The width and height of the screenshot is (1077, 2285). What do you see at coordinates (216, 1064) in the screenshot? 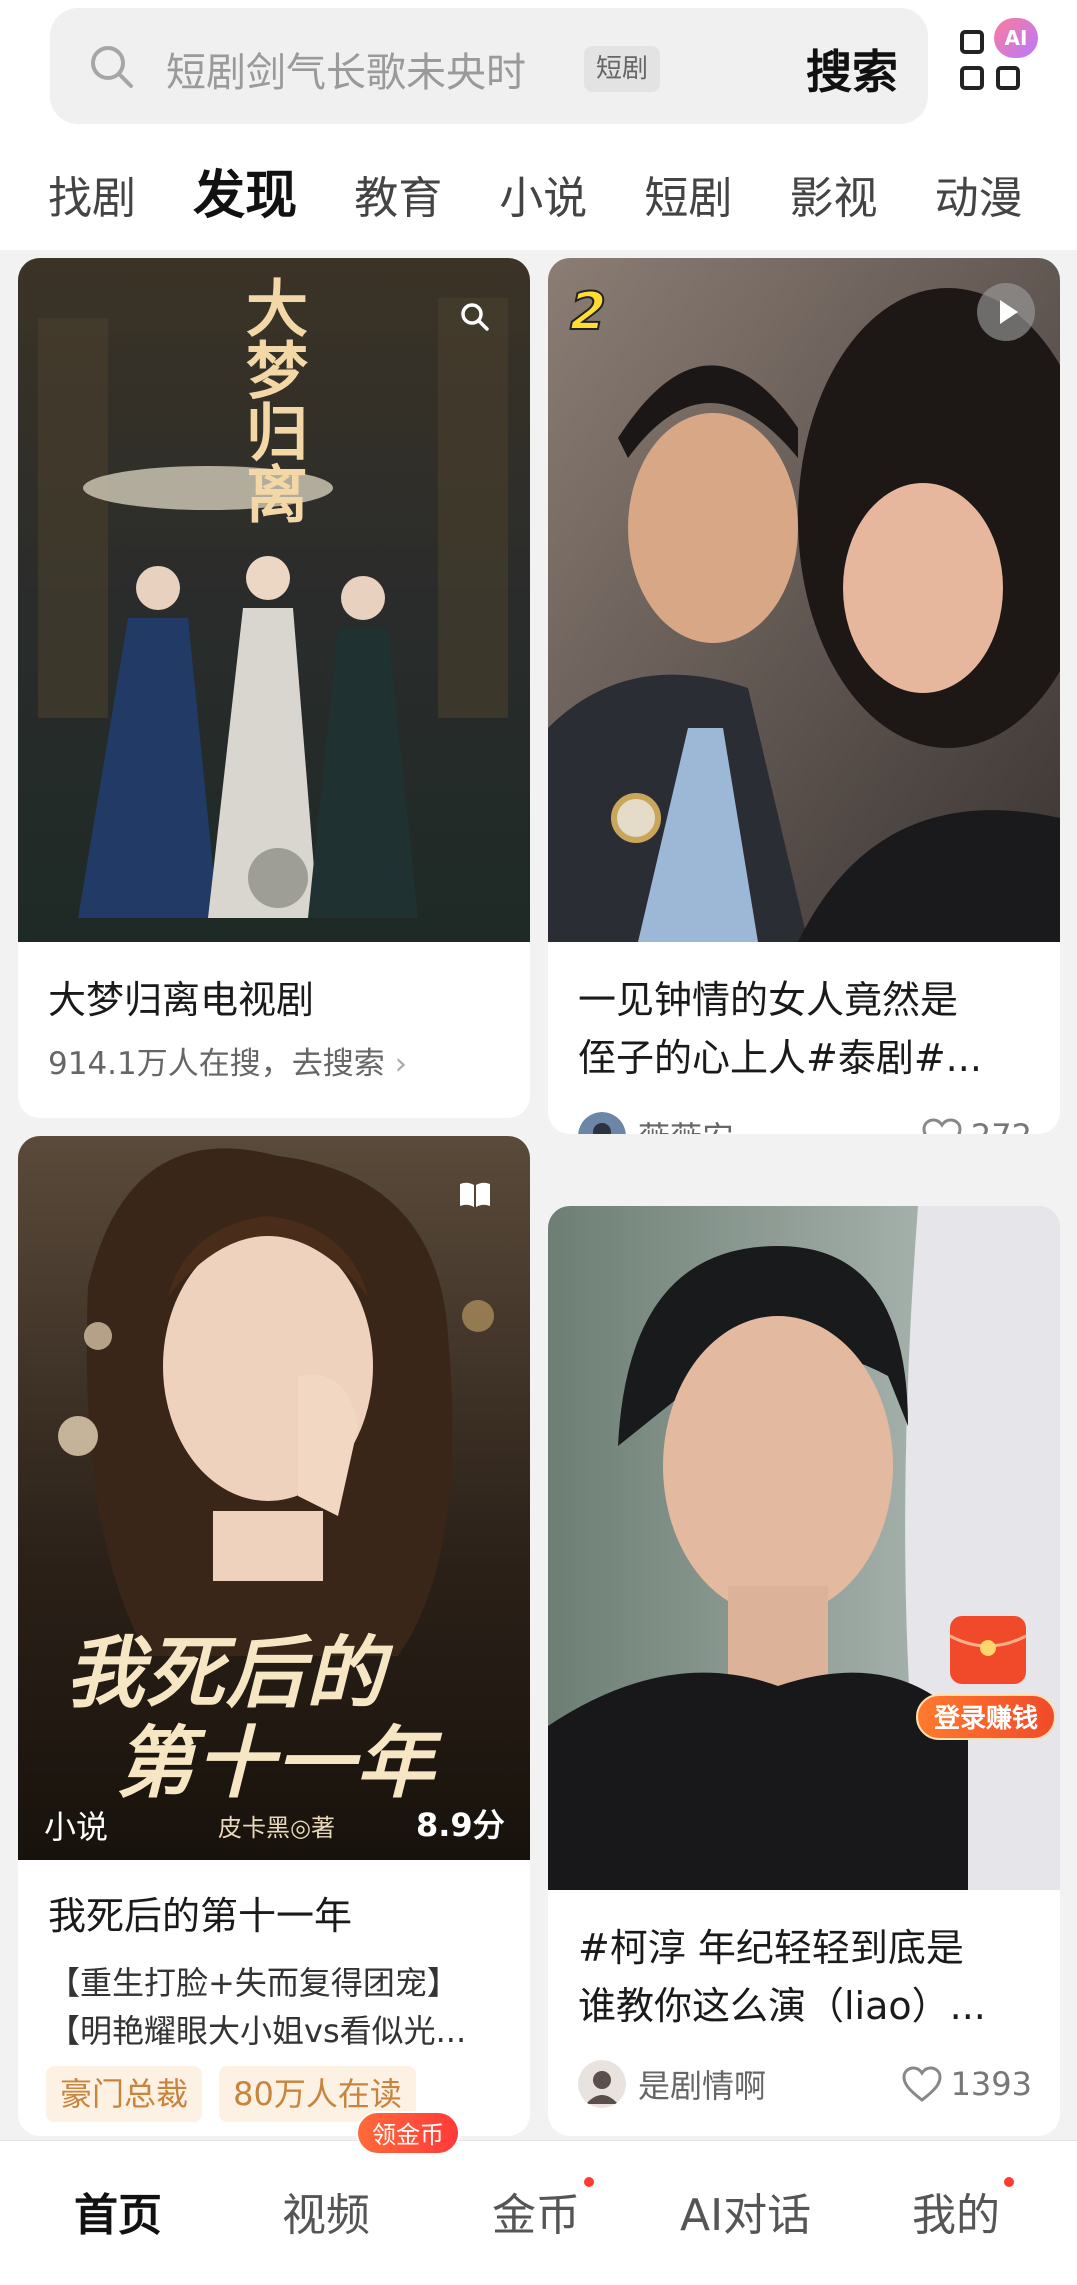
I see `search-count-text: 914.1万人在搜，去搜索` at bounding box center [216, 1064].